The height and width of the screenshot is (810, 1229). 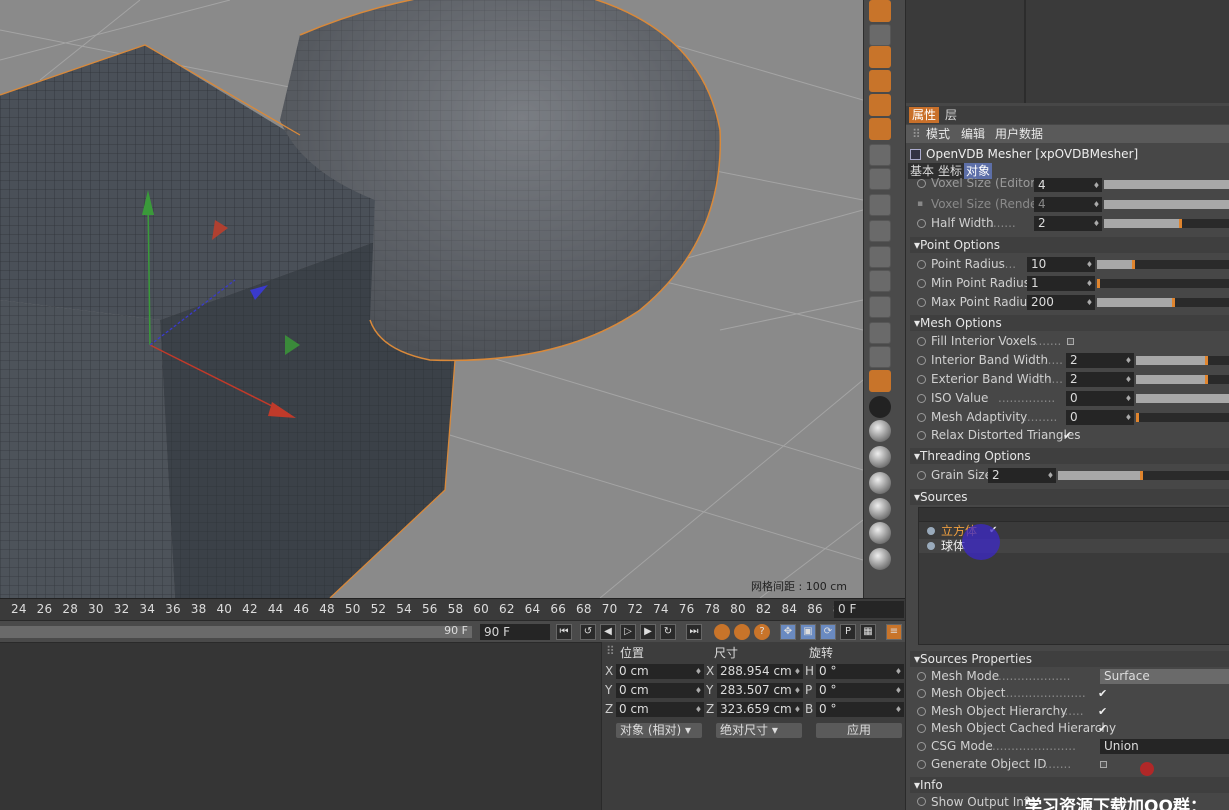 I want to click on rotate-key-icon: ⟳, so click(x=828, y=632).